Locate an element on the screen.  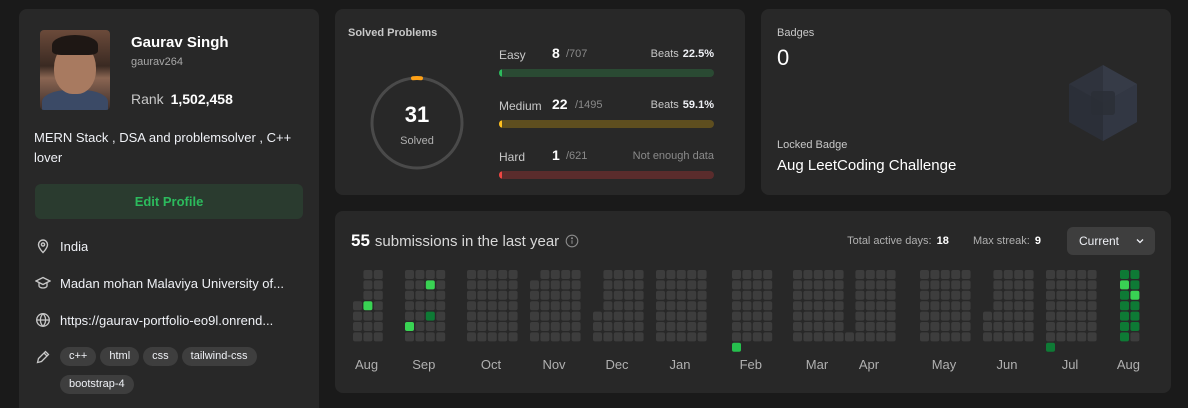
skill-tag: c++ is located at coordinates (78, 356).